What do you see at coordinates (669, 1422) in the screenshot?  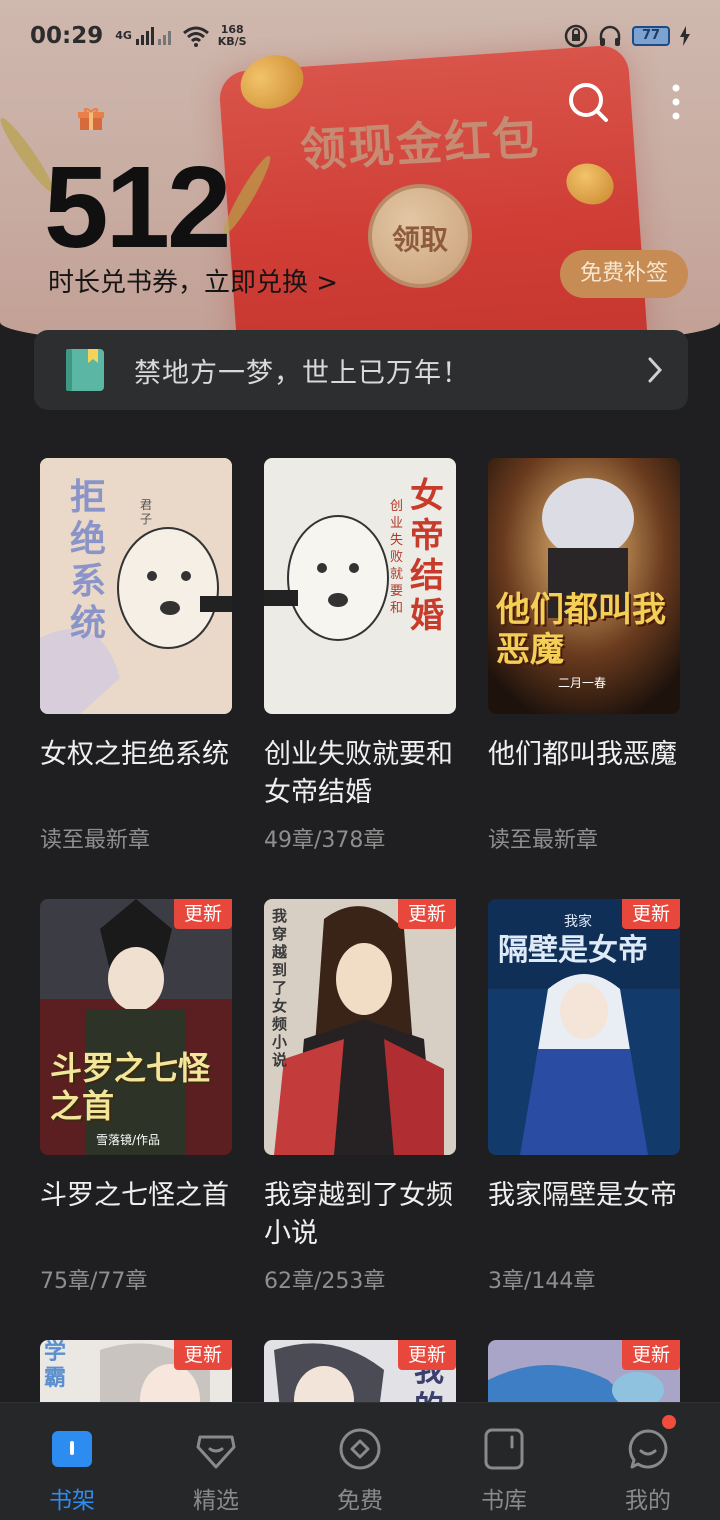 I see `notification-dot` at bounding box center [669, 1422].